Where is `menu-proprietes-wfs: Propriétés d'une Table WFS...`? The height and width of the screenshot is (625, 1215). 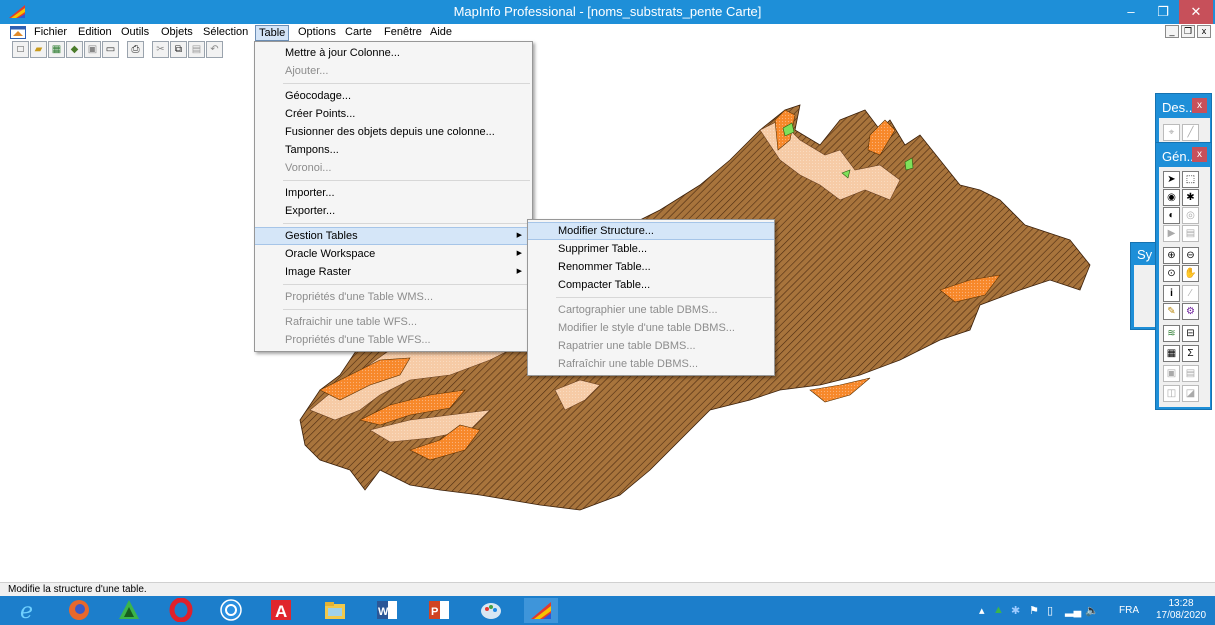
menu-proprietes-wfs: Propriétés d'une Table WFS... is located at coordinates (393, 340).